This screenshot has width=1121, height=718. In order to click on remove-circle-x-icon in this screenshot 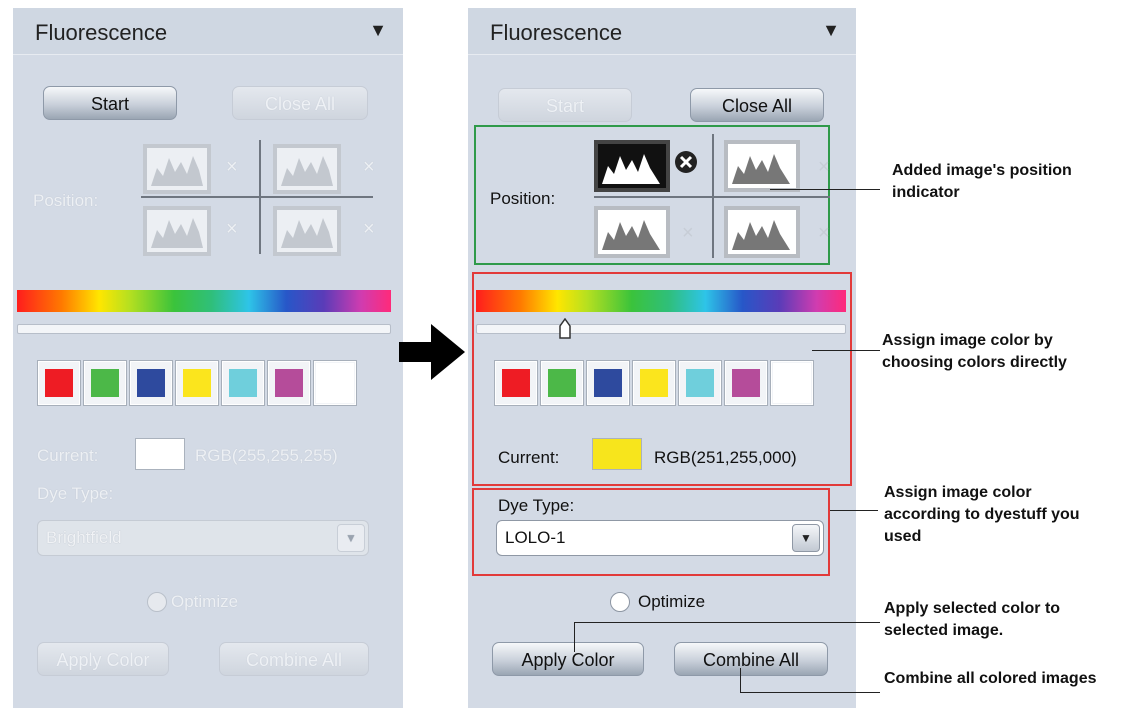, I will do `click(686, 162)`.